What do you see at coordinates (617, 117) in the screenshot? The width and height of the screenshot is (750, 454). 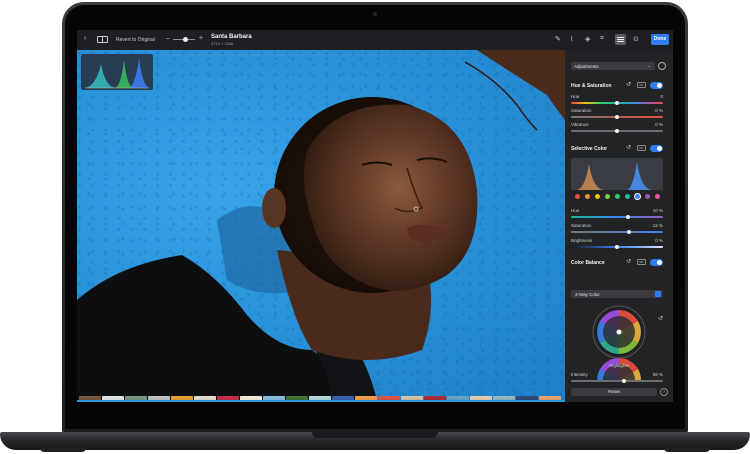 I see `saturation-slider-knob` at bounding box center [617, 117].